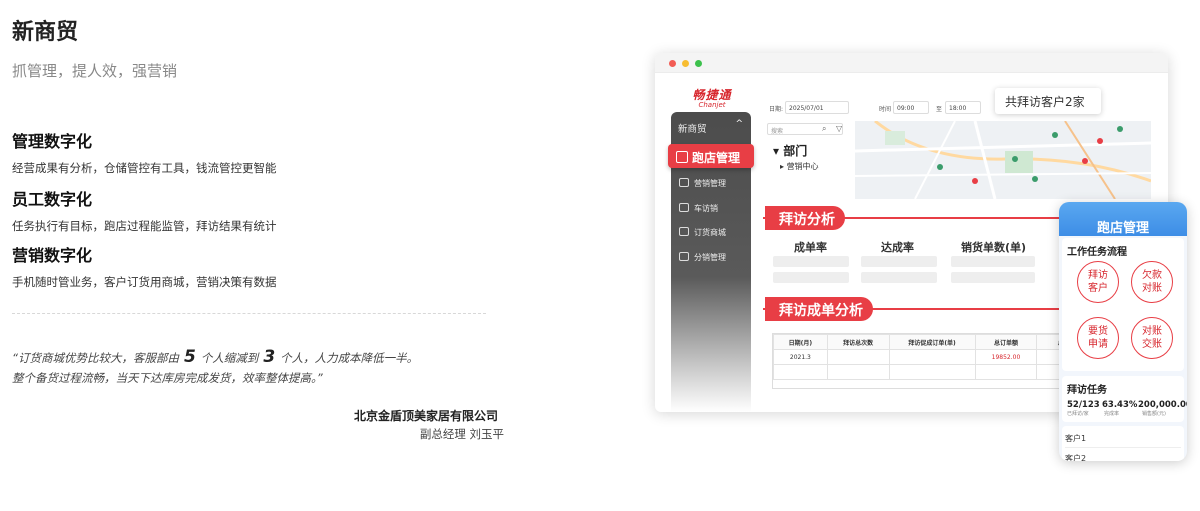 This screenshot has width=1200, height=511. I want to click on stat-visited: 52/123, so click(1083, 405).